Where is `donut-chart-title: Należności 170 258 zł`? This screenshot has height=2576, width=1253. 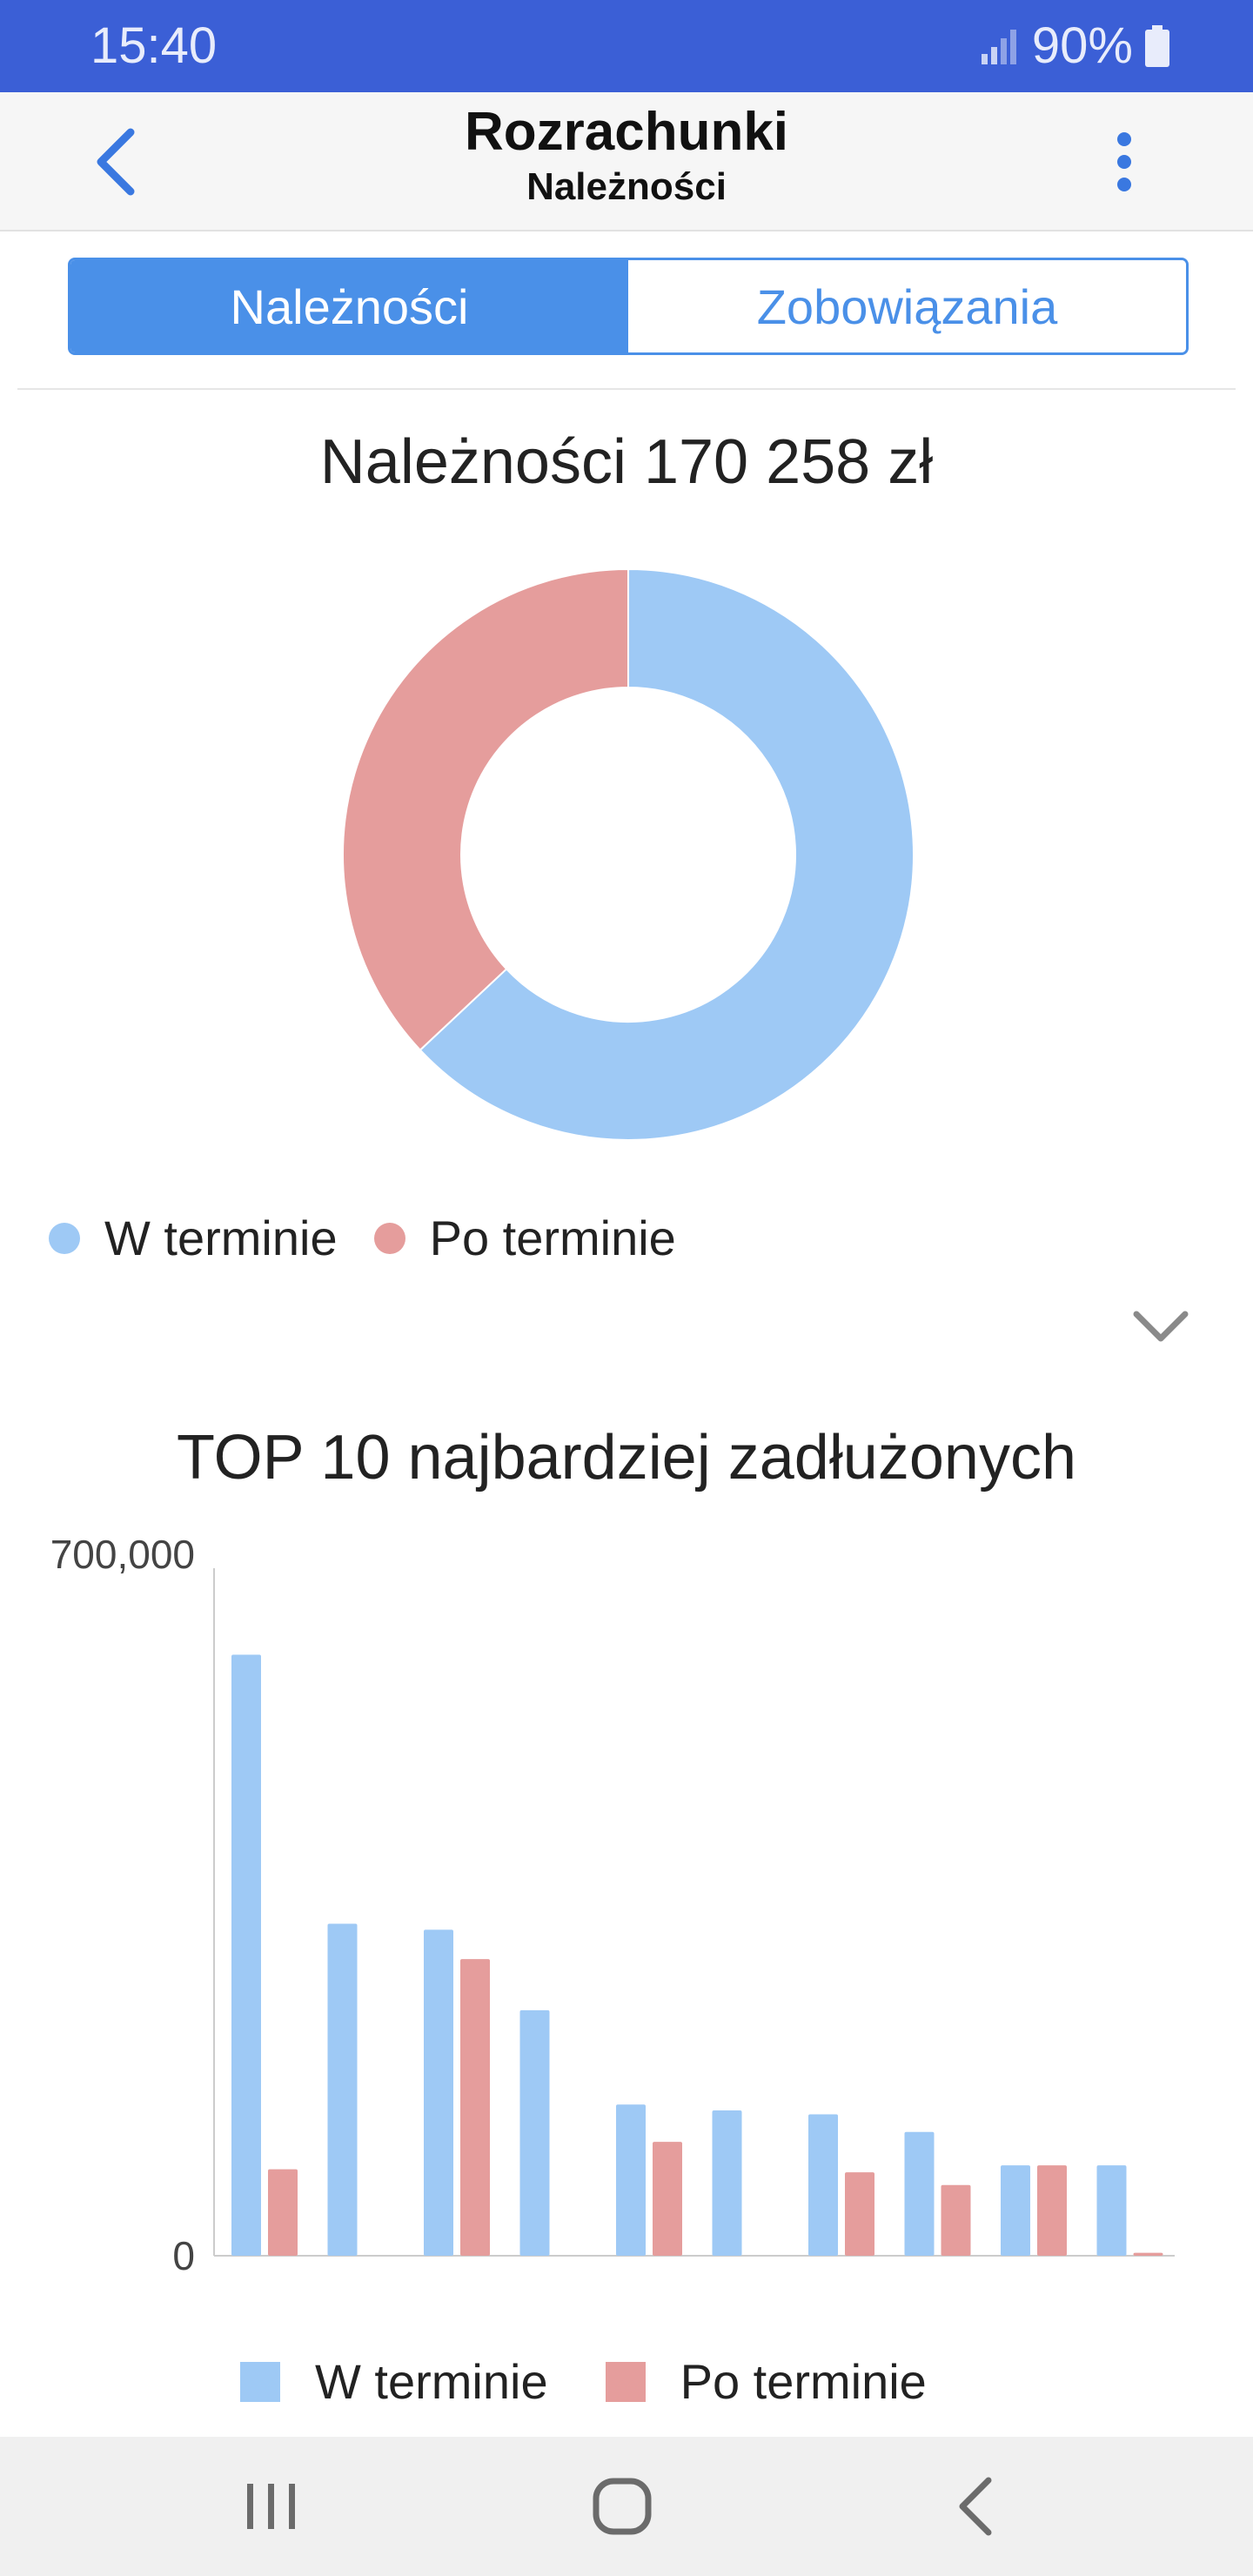 donut-chart-title: Należności 170 258 zł is located at coordinates (626, 462).